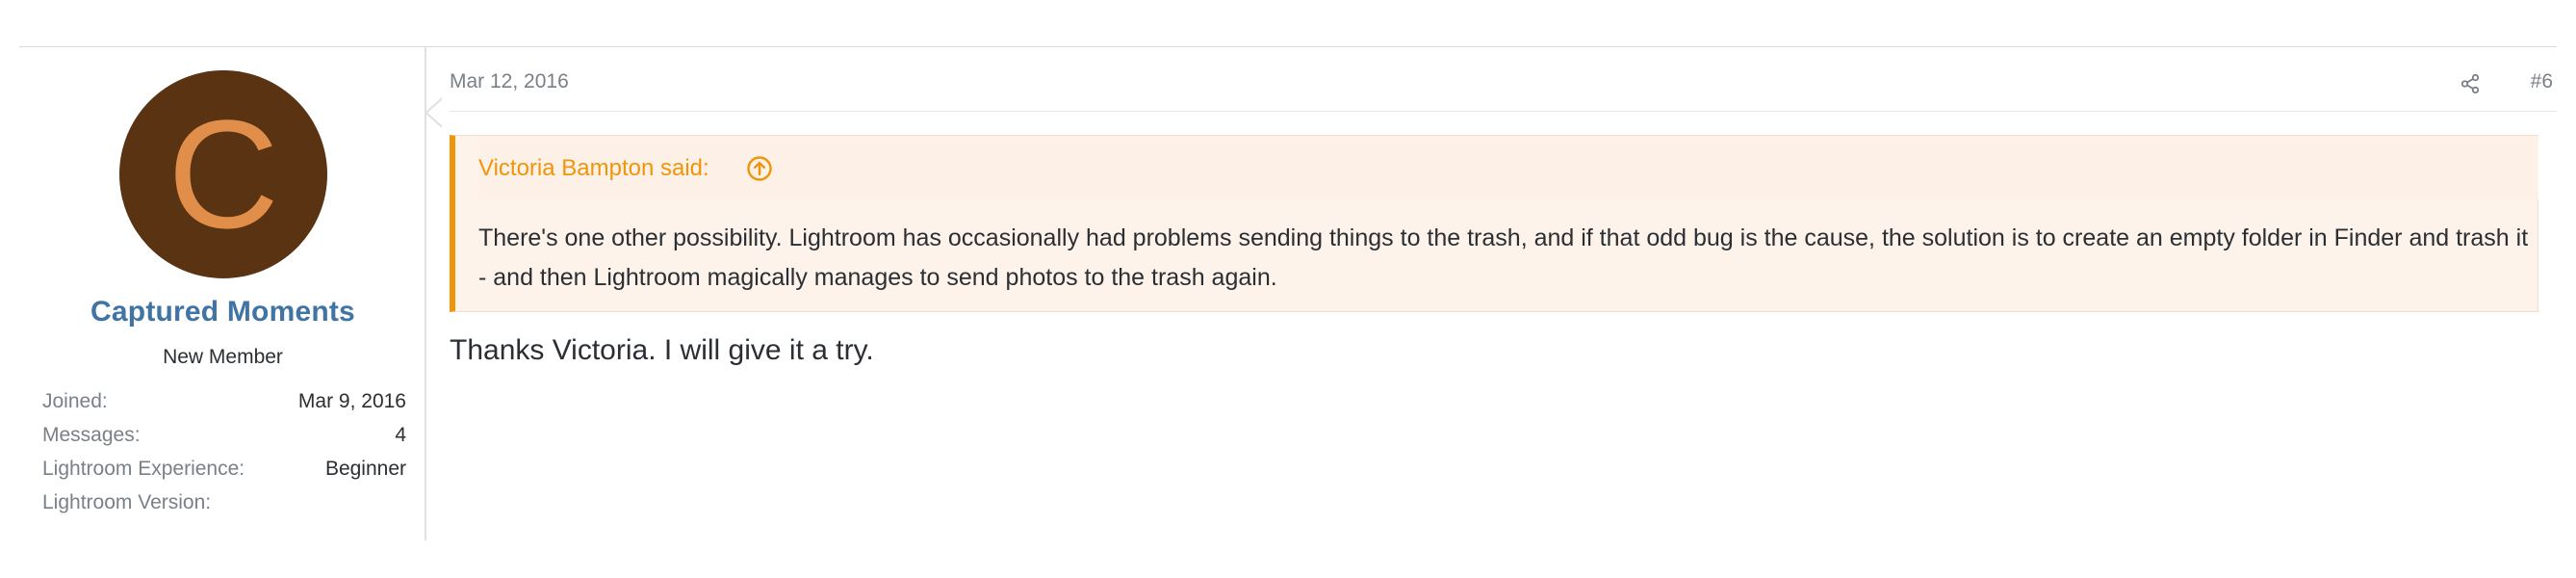  Describe the element at coordinates (510, 81) in the screenshot. I see `post-date-link: Mar 12, 2016` at that location.